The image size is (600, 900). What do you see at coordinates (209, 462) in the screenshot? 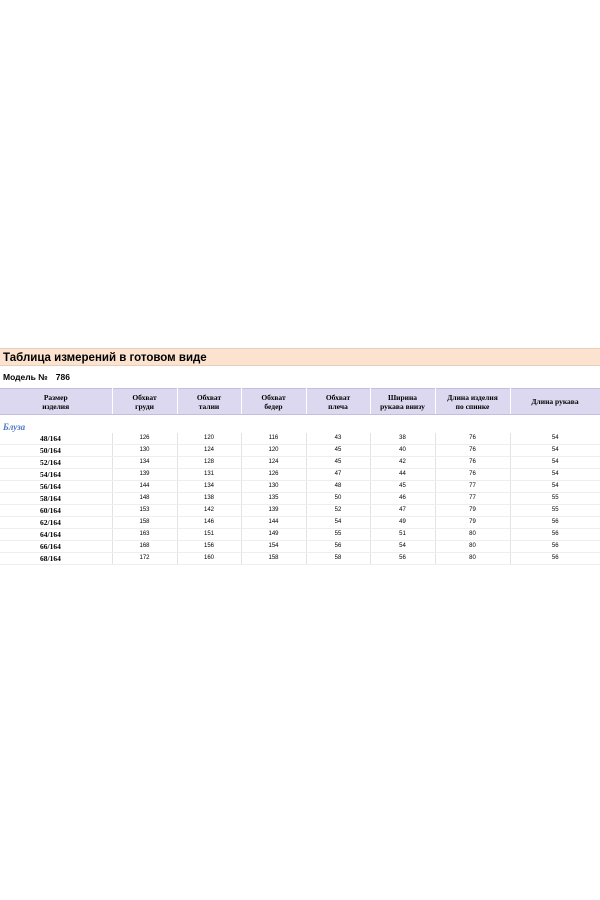
I see `measurement-cell: 128` at bounding box center [209, 462].